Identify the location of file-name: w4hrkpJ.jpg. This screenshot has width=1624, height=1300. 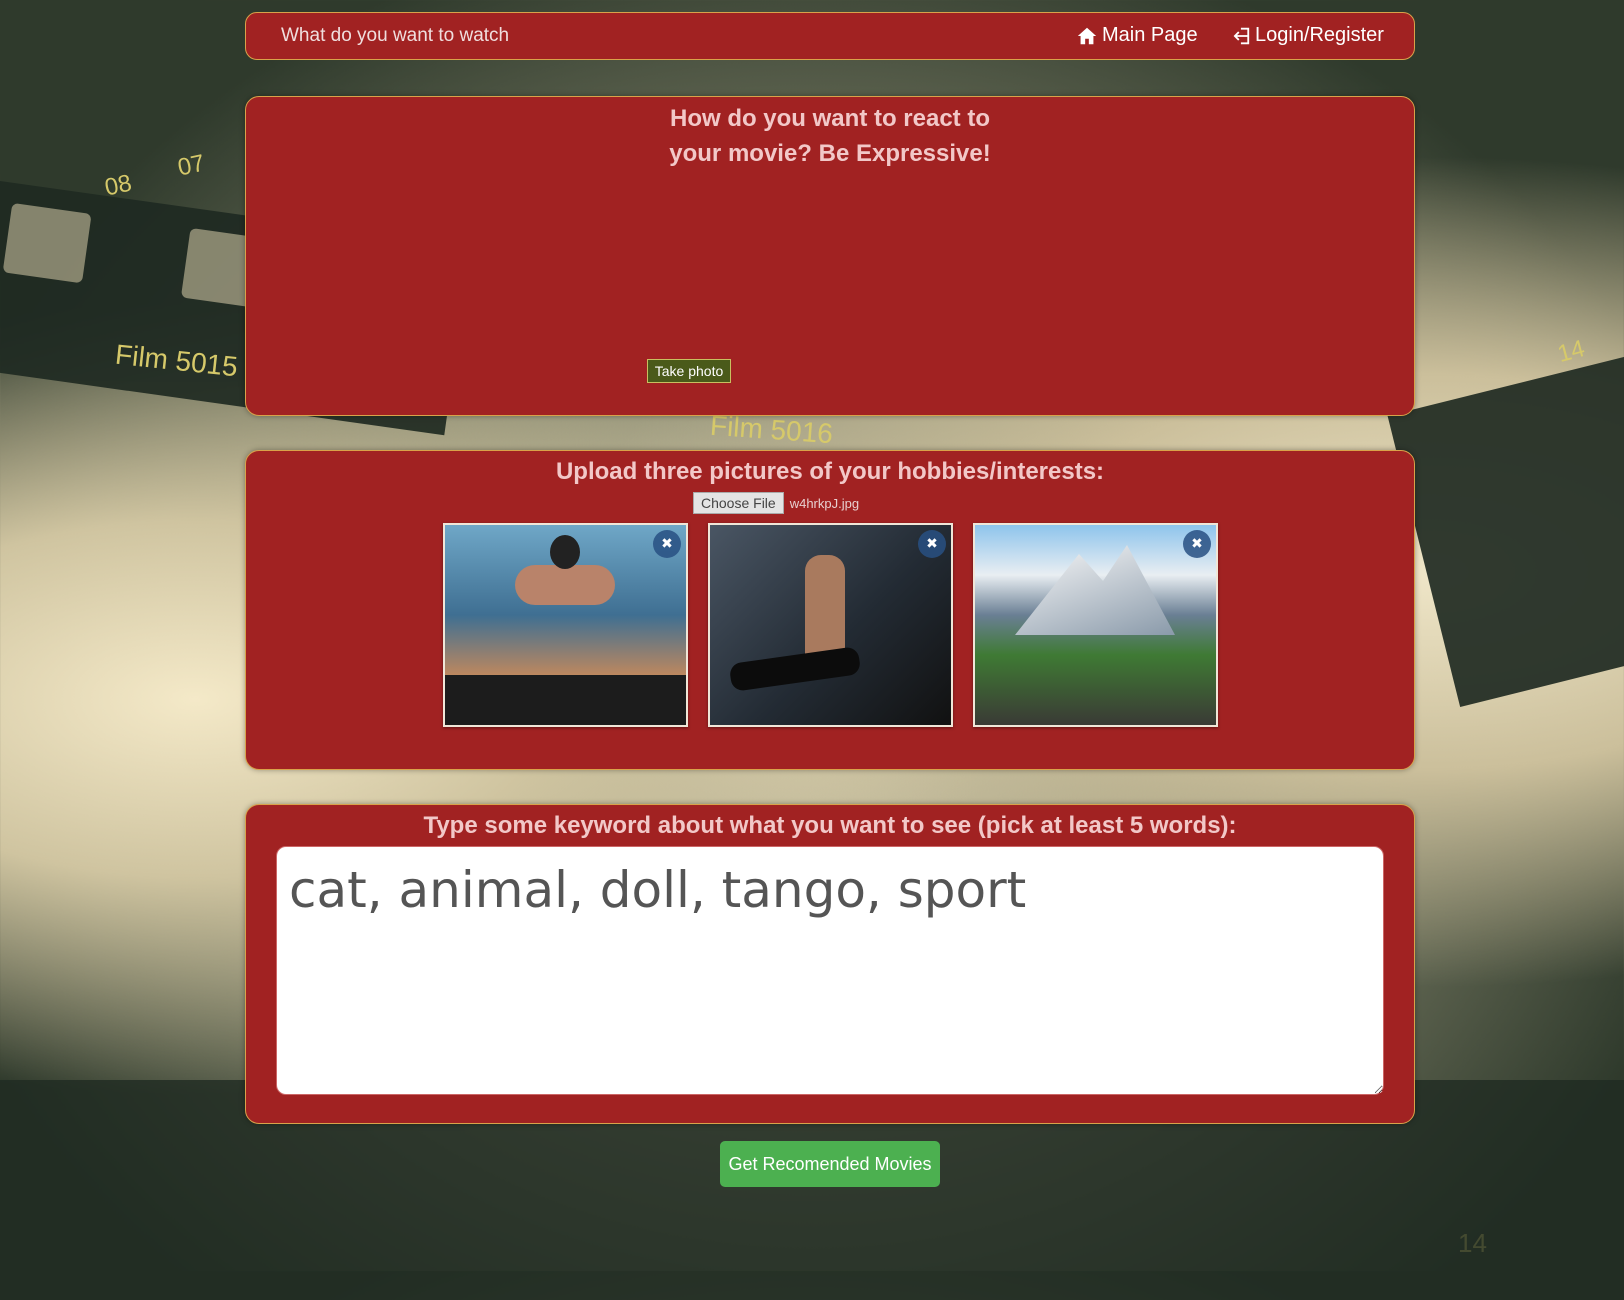
(824, 503).